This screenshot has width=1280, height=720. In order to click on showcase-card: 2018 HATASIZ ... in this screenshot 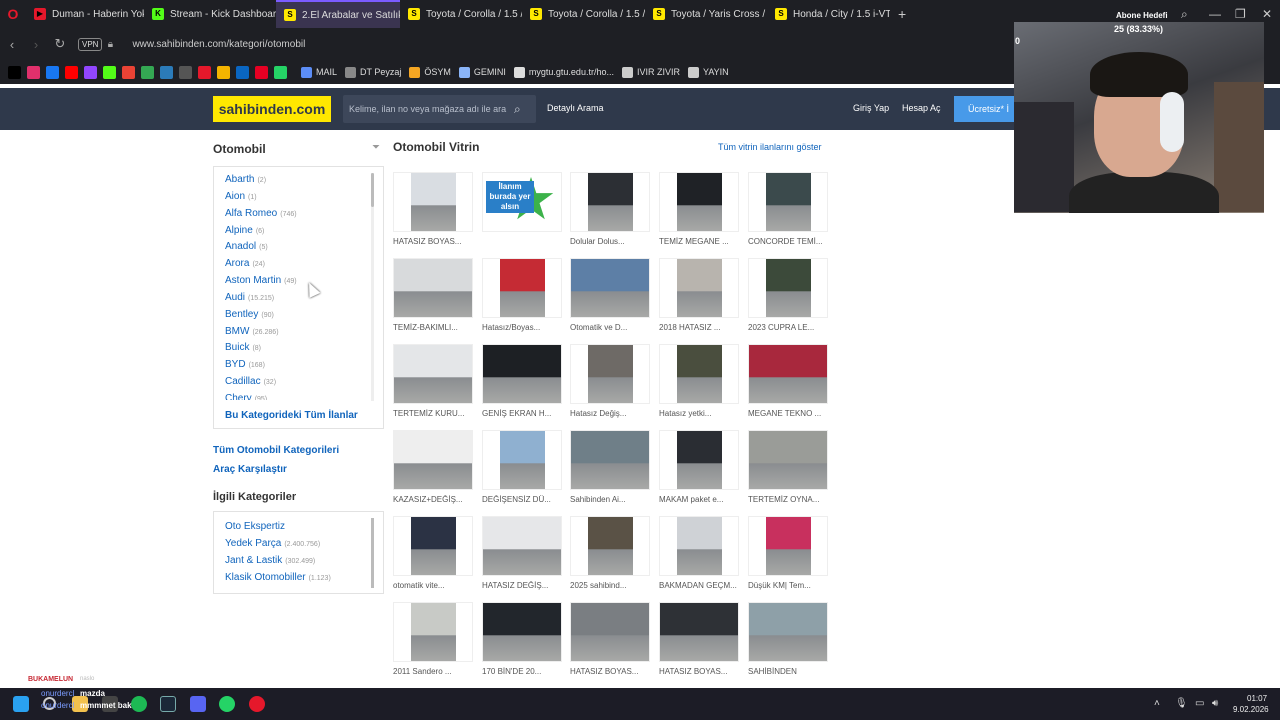, I will do `click(699, 295)`.